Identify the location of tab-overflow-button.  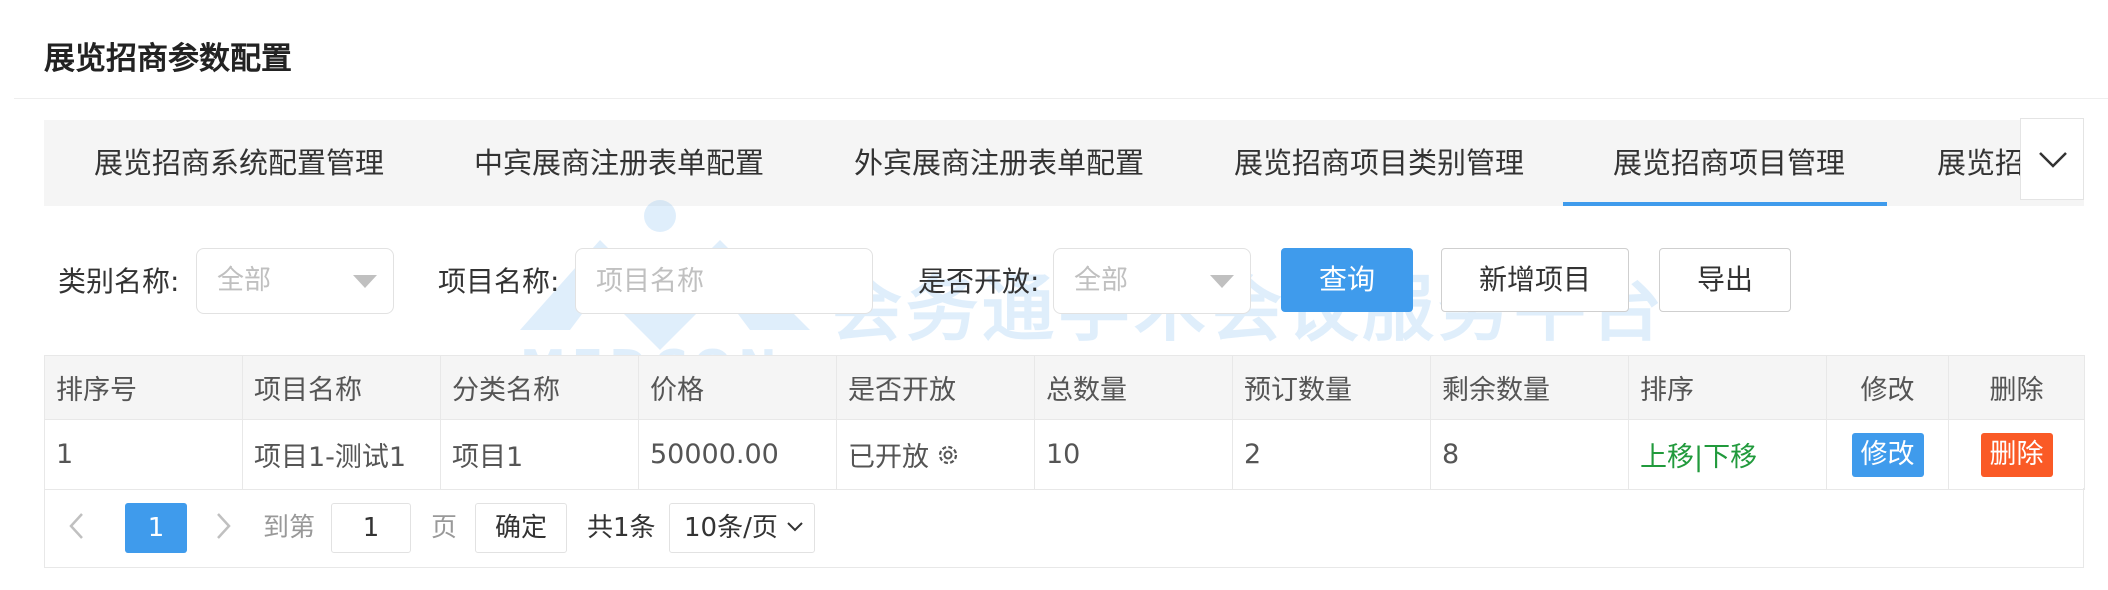
(2052, 159).